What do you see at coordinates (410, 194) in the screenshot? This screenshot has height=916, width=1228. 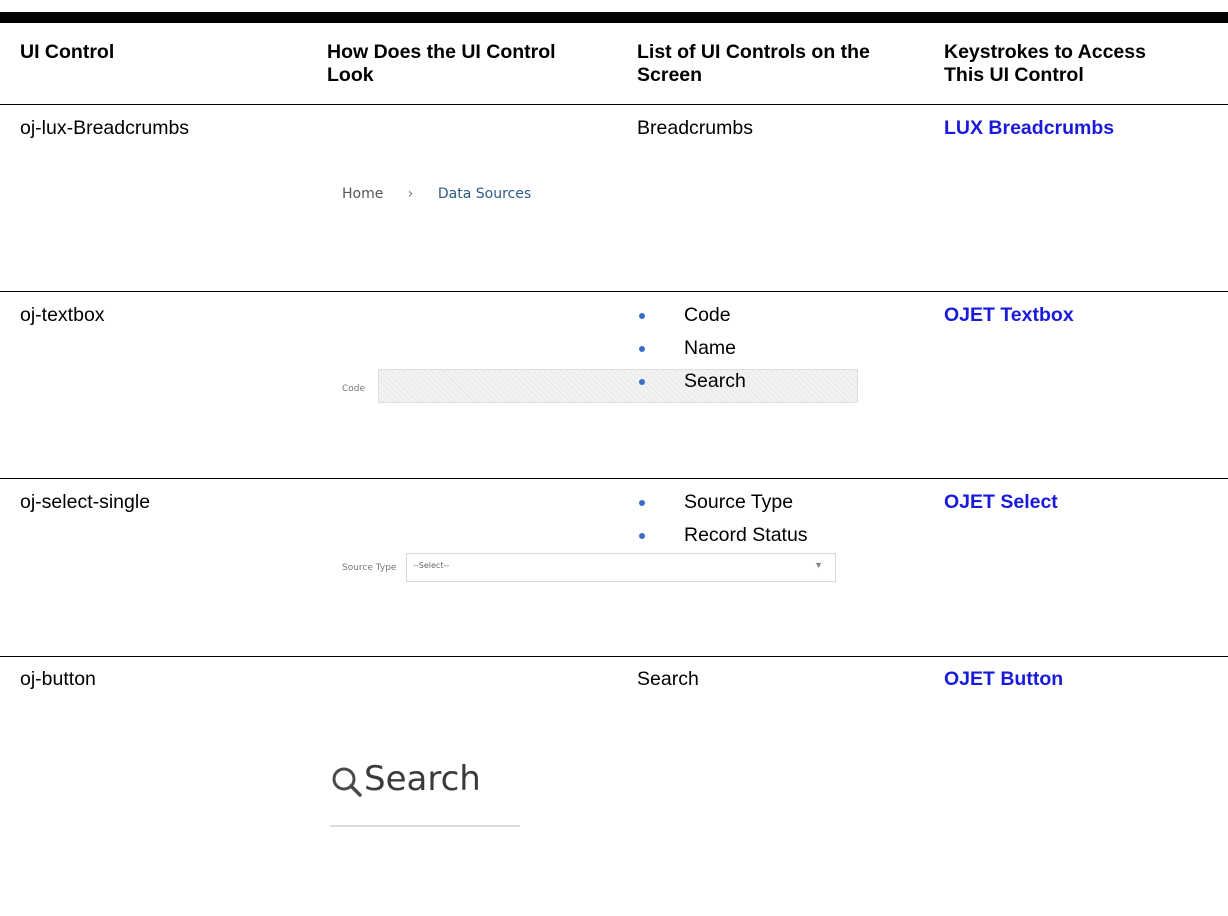 I see `chevron-right-icon: ›` at bounding box center [410, 194].